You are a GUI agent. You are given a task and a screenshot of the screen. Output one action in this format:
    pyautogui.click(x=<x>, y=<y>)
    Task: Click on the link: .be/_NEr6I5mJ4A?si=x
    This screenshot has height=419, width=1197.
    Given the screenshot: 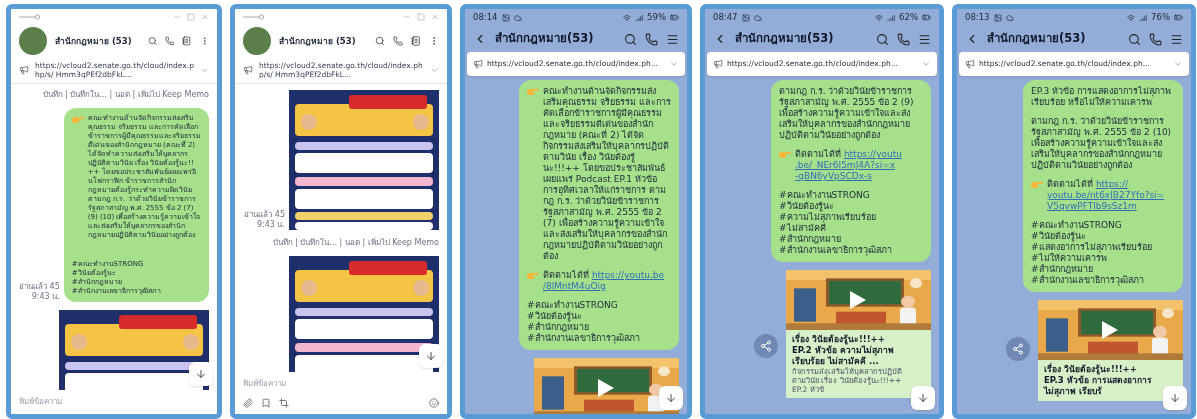 What is the action you would take?
    pyautogui.click(x=845, y=165)
    